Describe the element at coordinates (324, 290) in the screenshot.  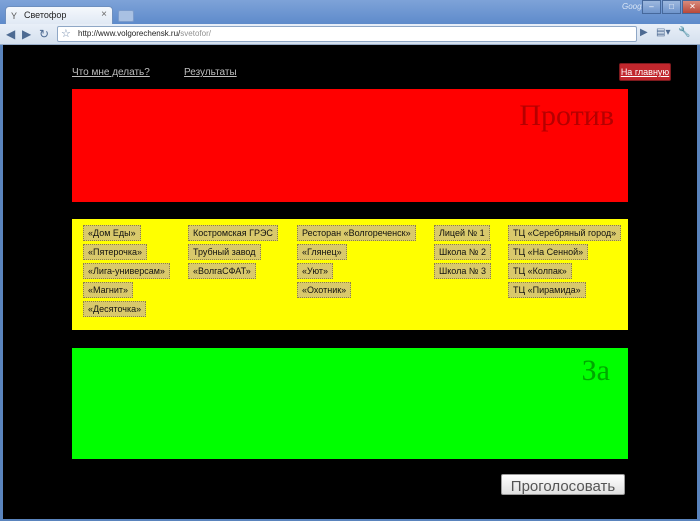
I see `option-item: «Охотник»` at that location.